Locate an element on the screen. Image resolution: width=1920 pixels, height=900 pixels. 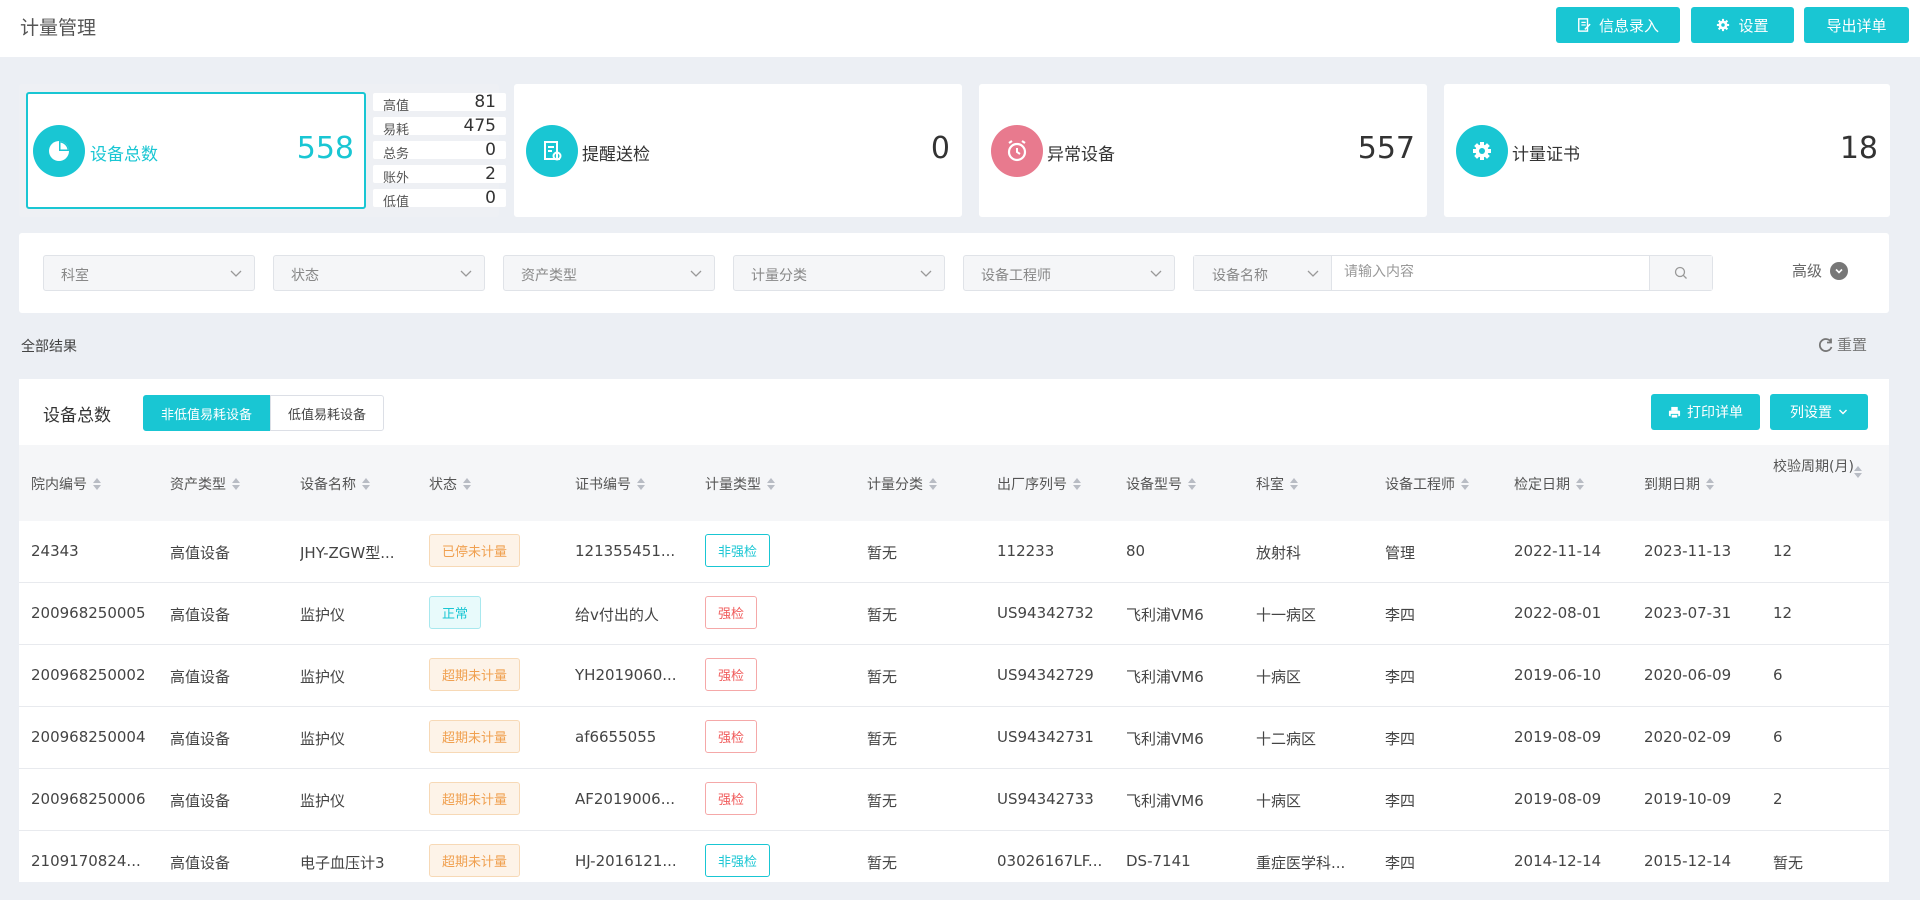
measurement-cert-label: 计量证书 is located at coordinates (1546, 155).